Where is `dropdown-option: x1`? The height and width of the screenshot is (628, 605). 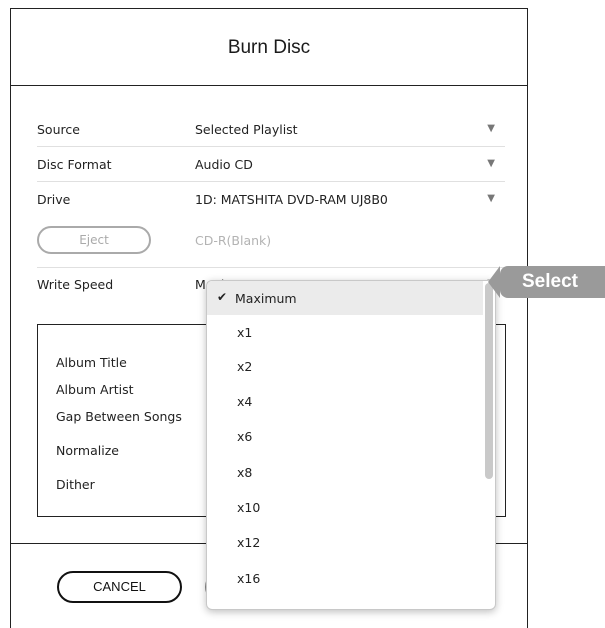
dropdown-option: x1 is located at coordinates (345, 332).